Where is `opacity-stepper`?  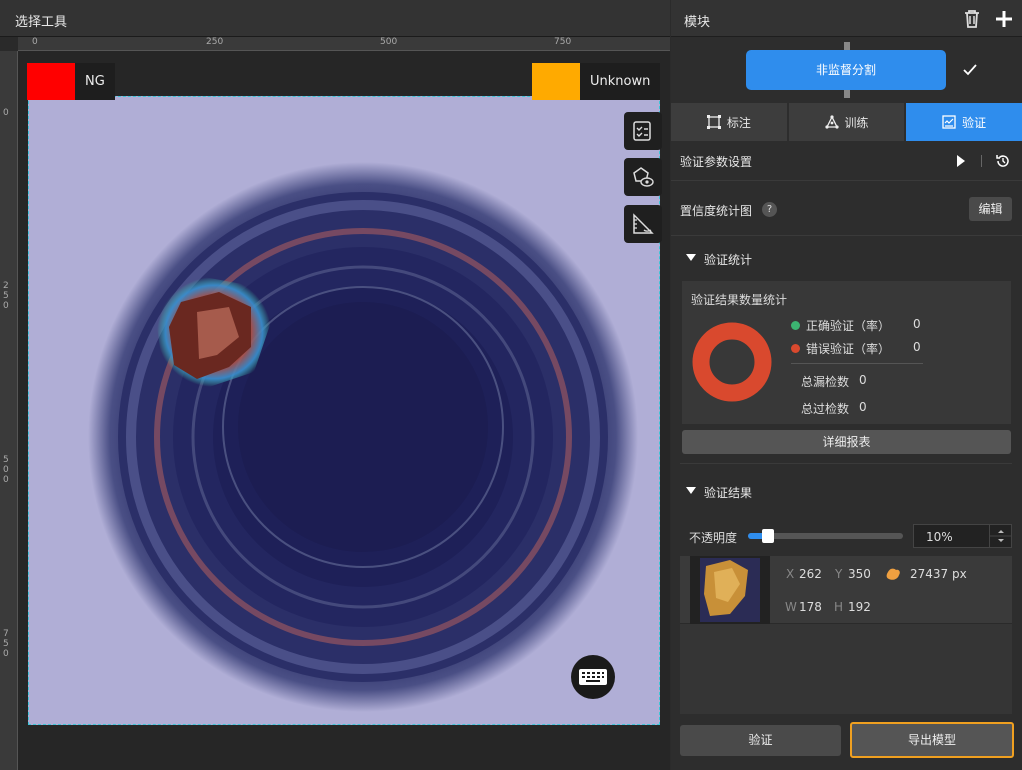
opacity-stepper is located at coordinates (1000, 536).